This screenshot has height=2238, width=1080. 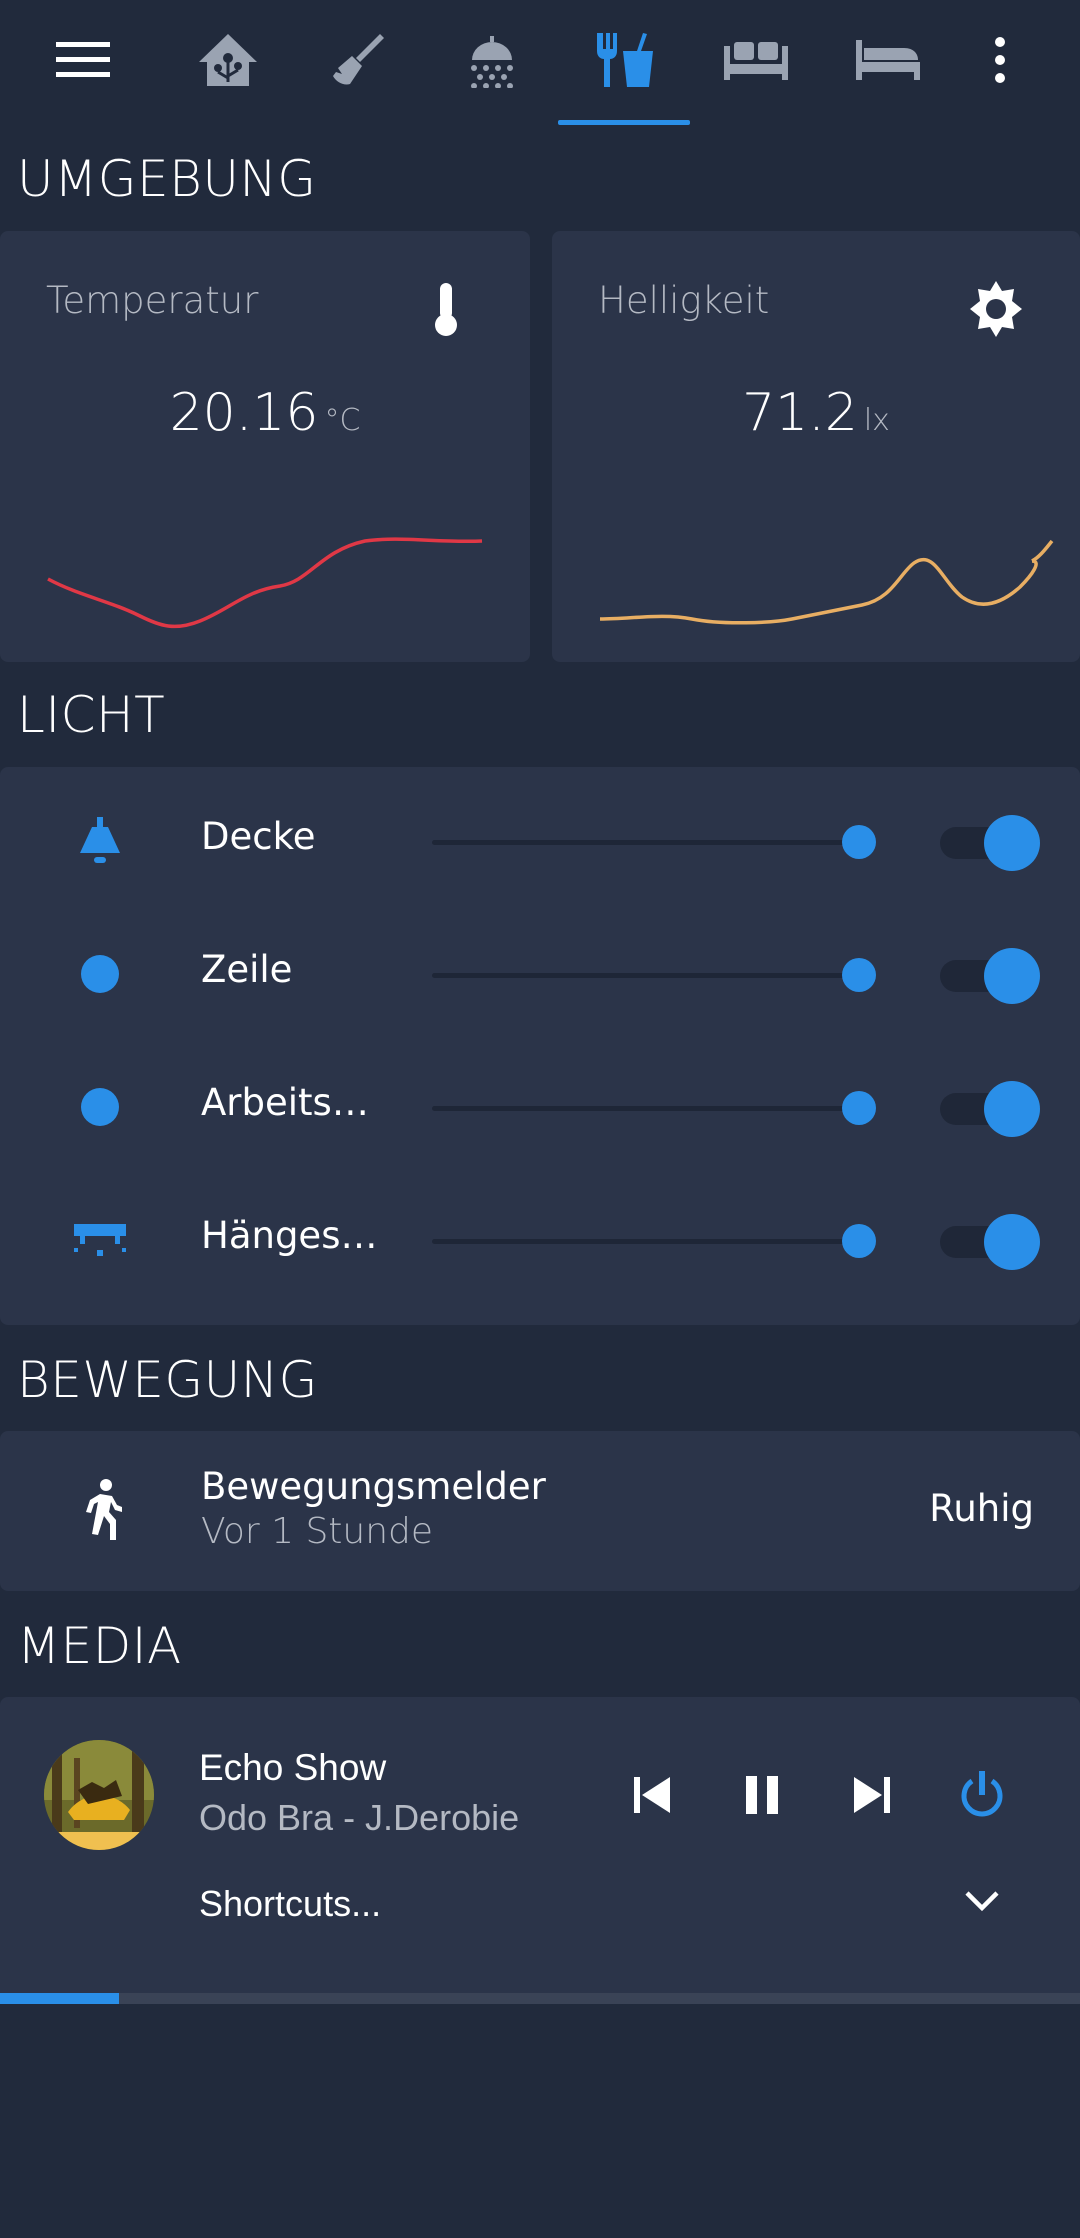 I want to click on media-player-name: Echo Show, so click(x=293, y=1767).